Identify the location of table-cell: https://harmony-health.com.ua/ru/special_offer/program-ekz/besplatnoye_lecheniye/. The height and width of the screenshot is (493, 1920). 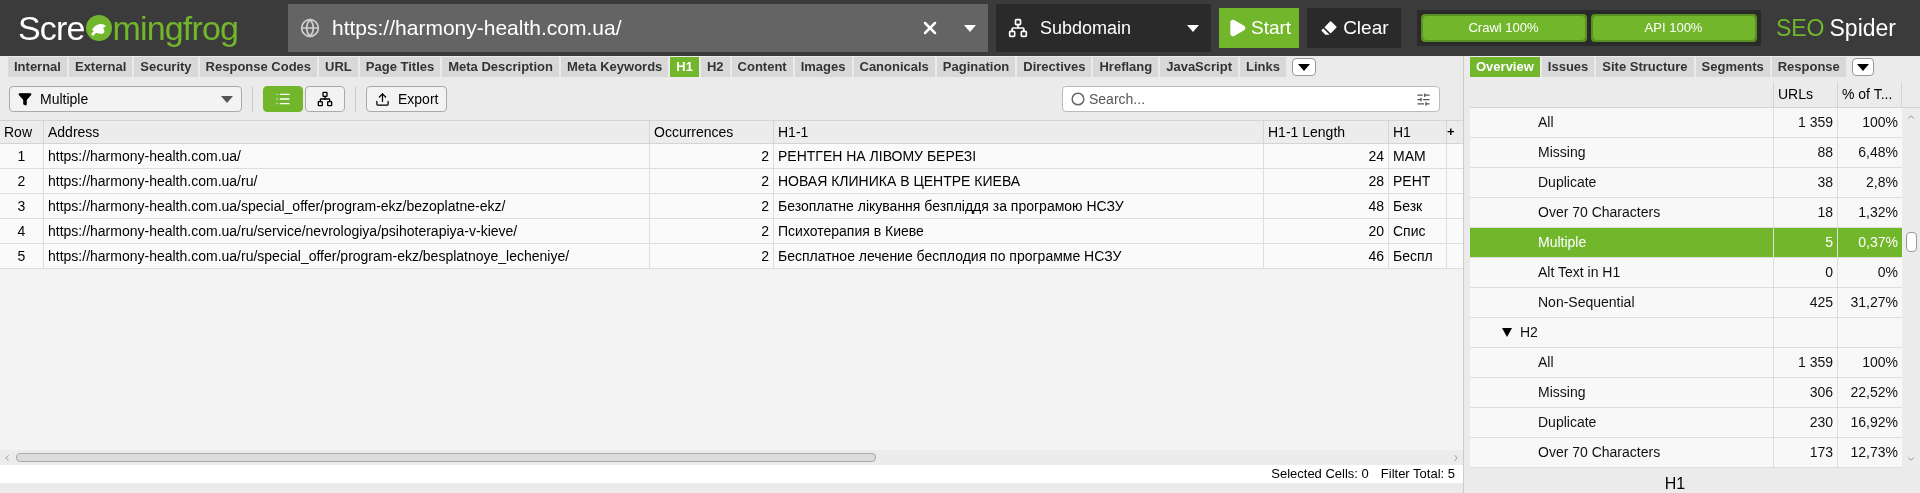
(347, 256).